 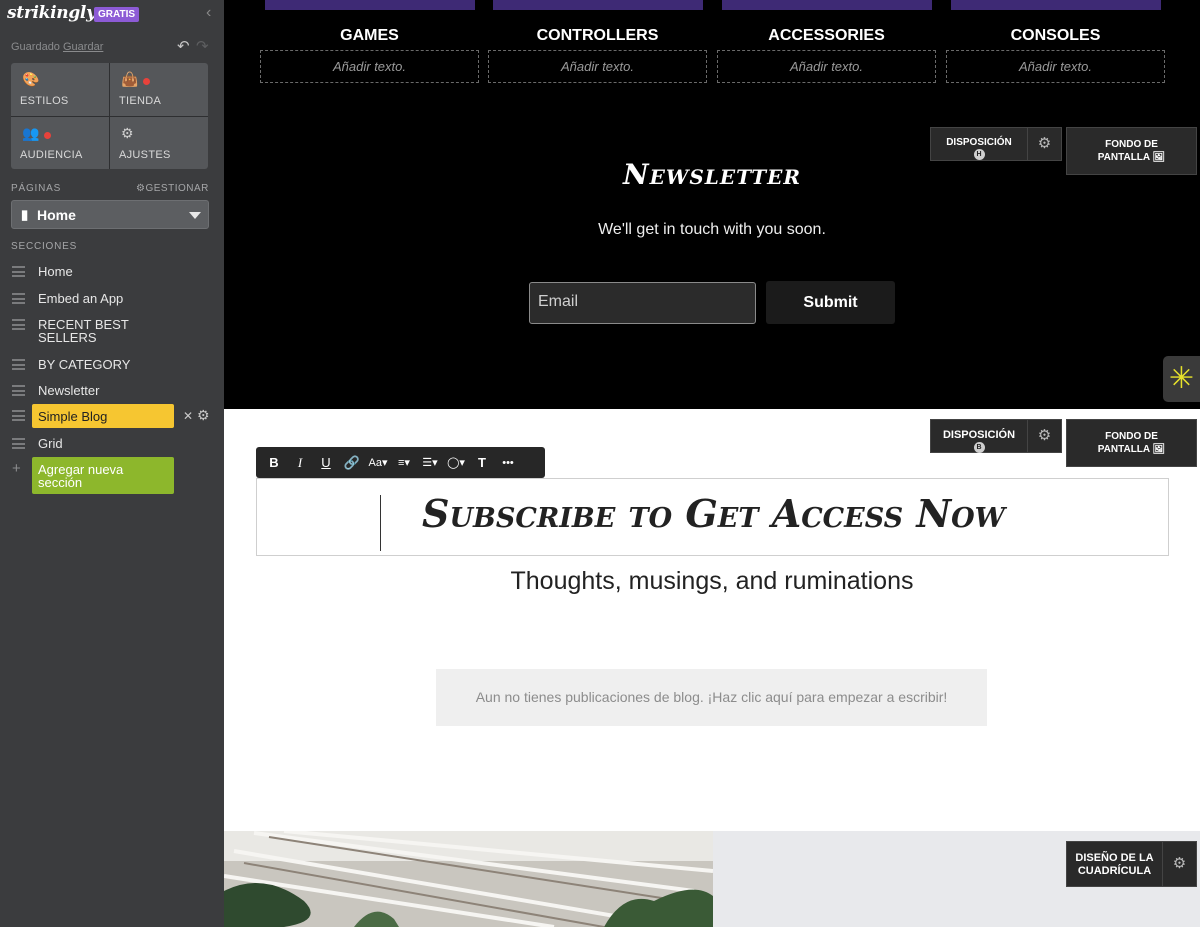 I want to click on section-item-by-category: BY CATEGORY, so click(x=112, y=366).